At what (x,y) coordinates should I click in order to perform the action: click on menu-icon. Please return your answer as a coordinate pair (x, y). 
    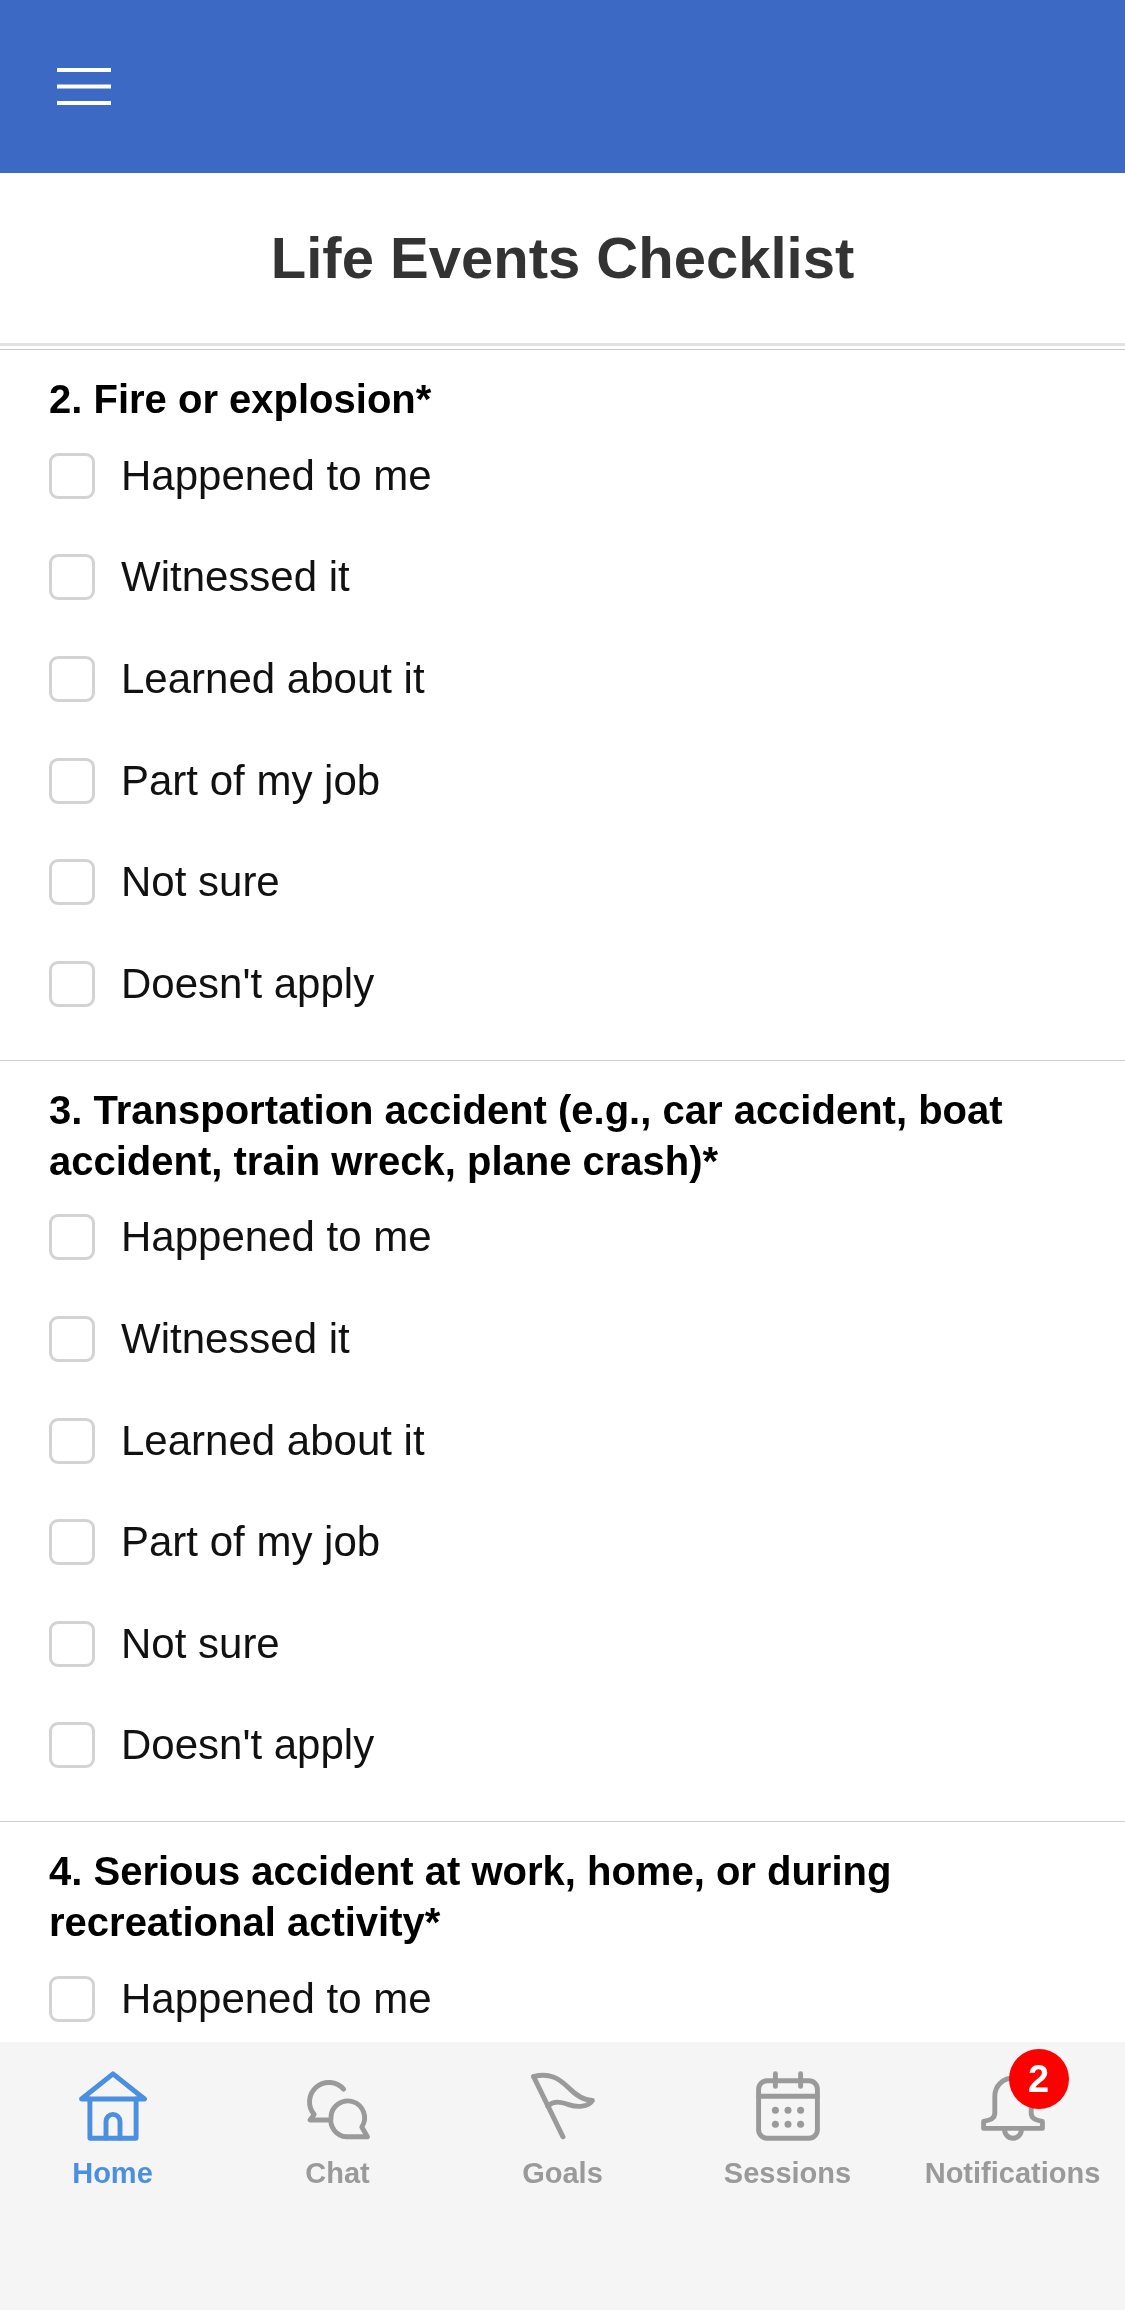
    Looking at the image, I should click on (84, 86).